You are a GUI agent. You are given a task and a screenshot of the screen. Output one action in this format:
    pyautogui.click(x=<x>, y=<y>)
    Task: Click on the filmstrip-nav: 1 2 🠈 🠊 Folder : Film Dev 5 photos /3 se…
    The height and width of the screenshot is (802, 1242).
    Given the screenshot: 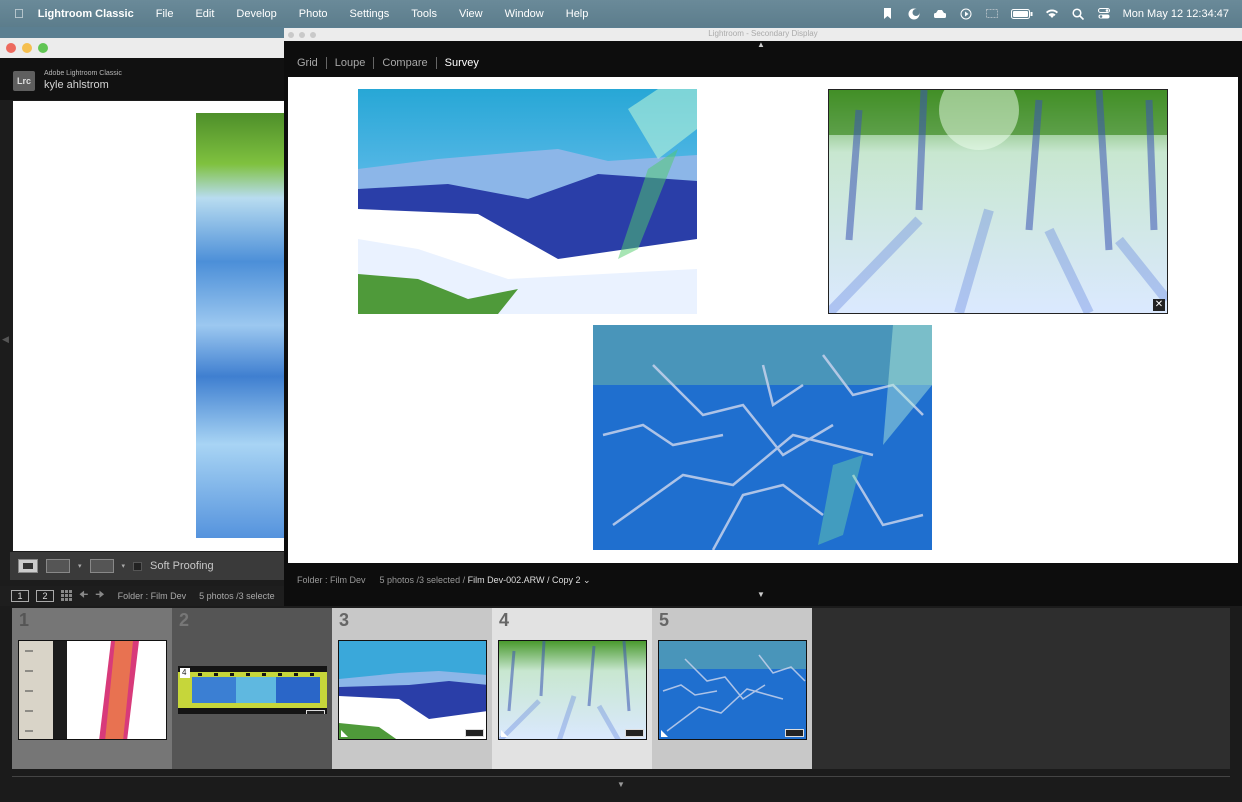 What is the action you would take?
    pyautogui.click(x=145, y=596)
    